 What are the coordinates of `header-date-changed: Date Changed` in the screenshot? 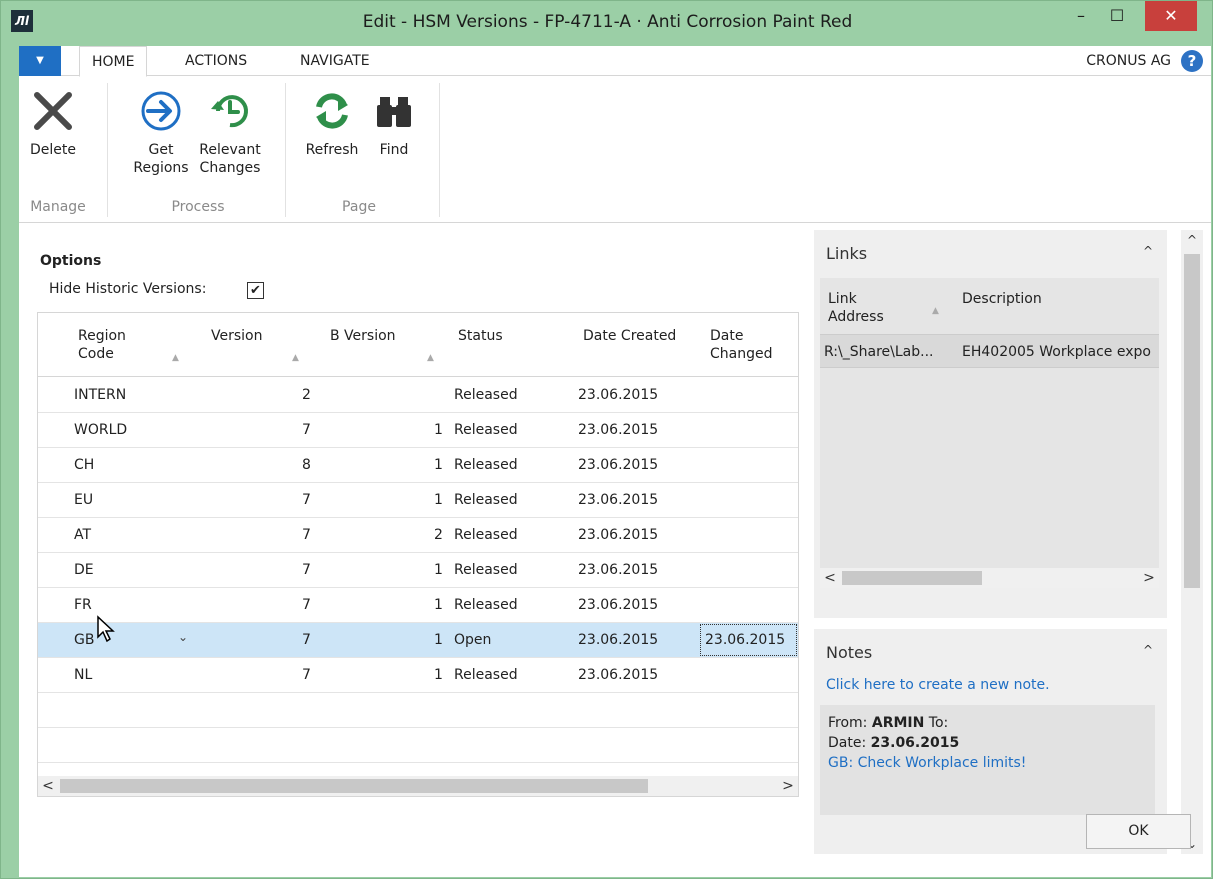 It's located at (741, 345).